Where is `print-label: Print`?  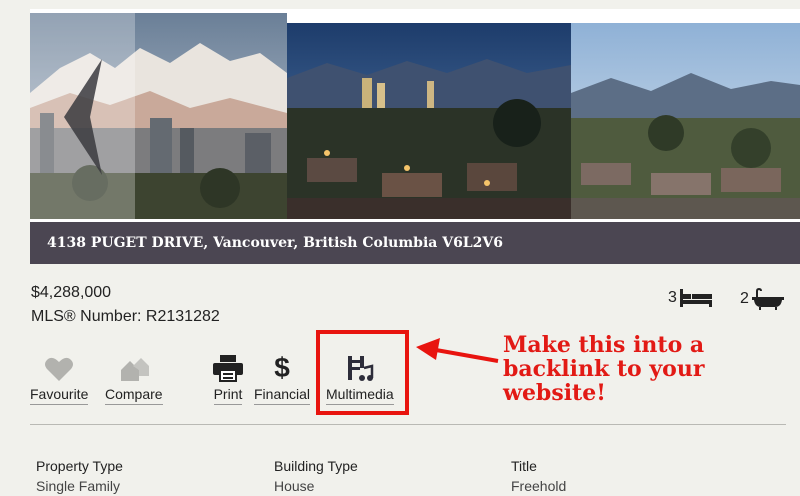
print-label: Print is located at coordinates (228, 395).